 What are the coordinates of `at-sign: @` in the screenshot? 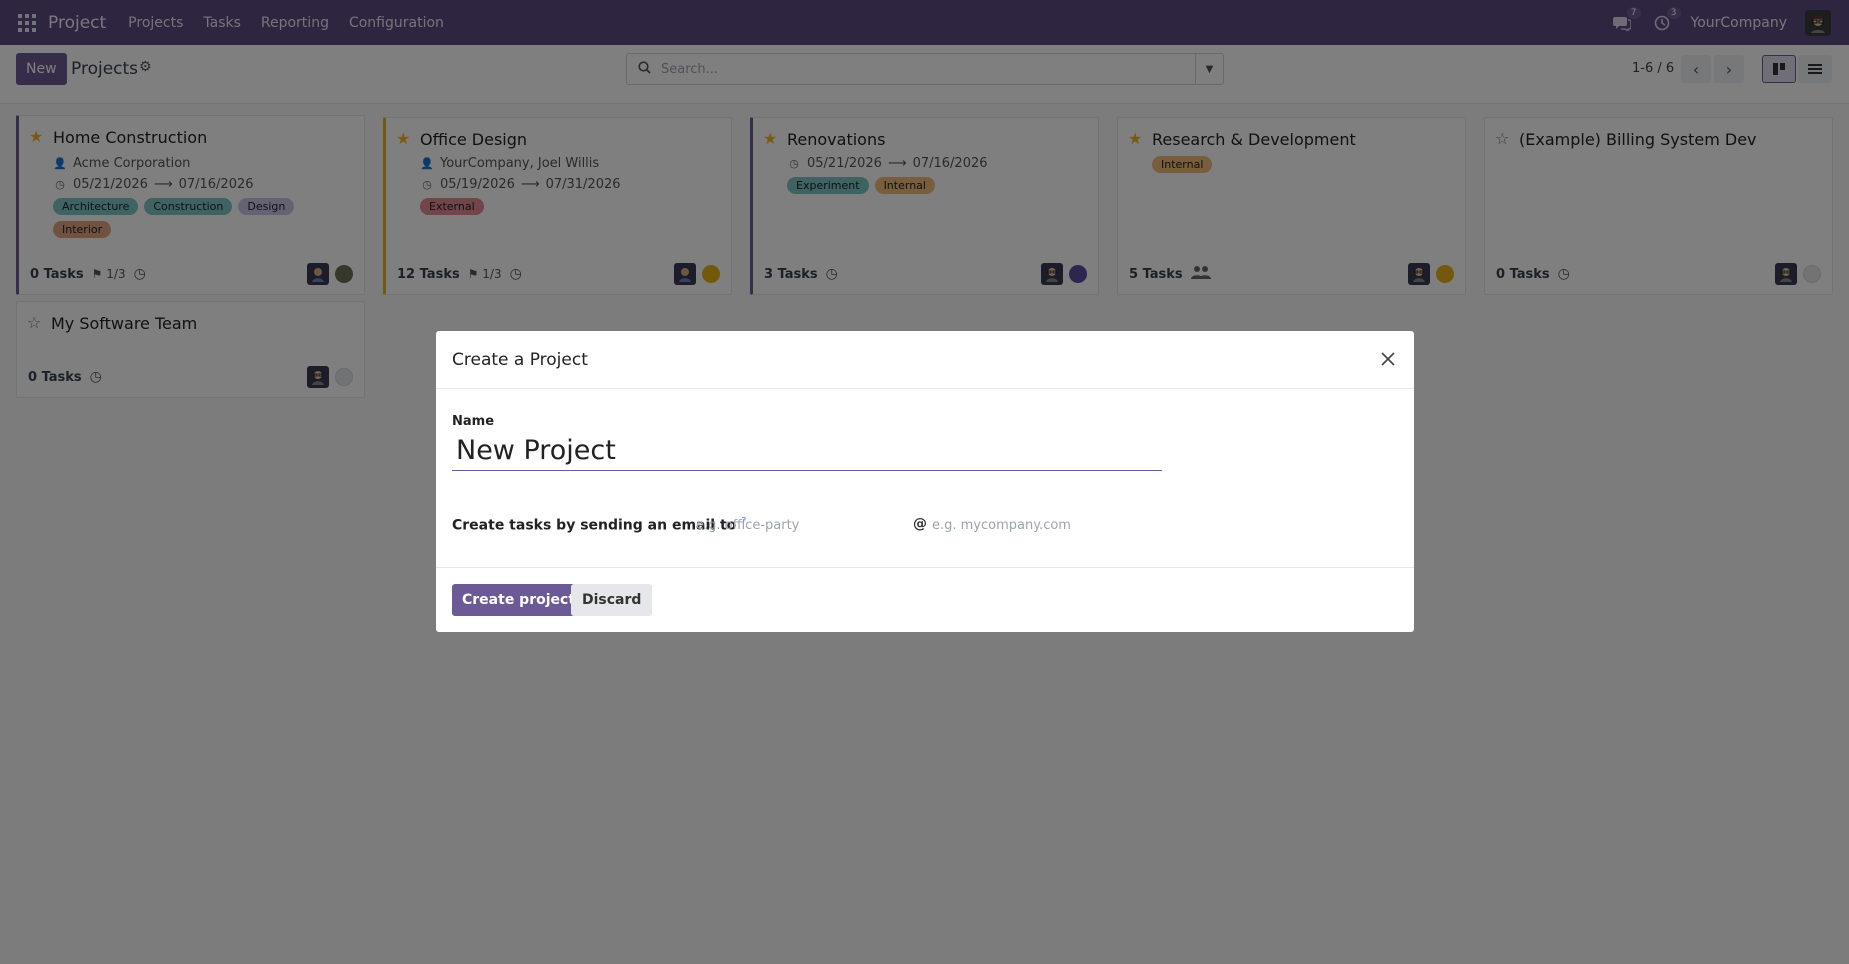 It's located at (920, 524).